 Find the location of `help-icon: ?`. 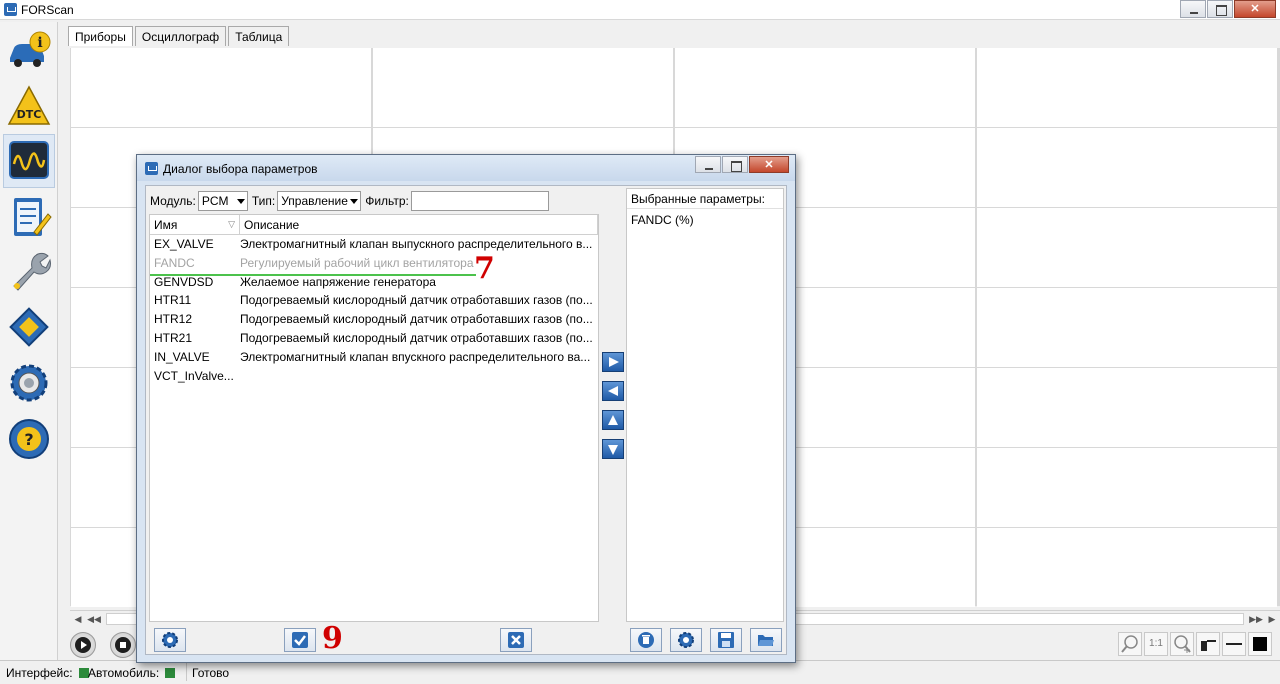

help-icon: ? is located at coordinates (29, 439).